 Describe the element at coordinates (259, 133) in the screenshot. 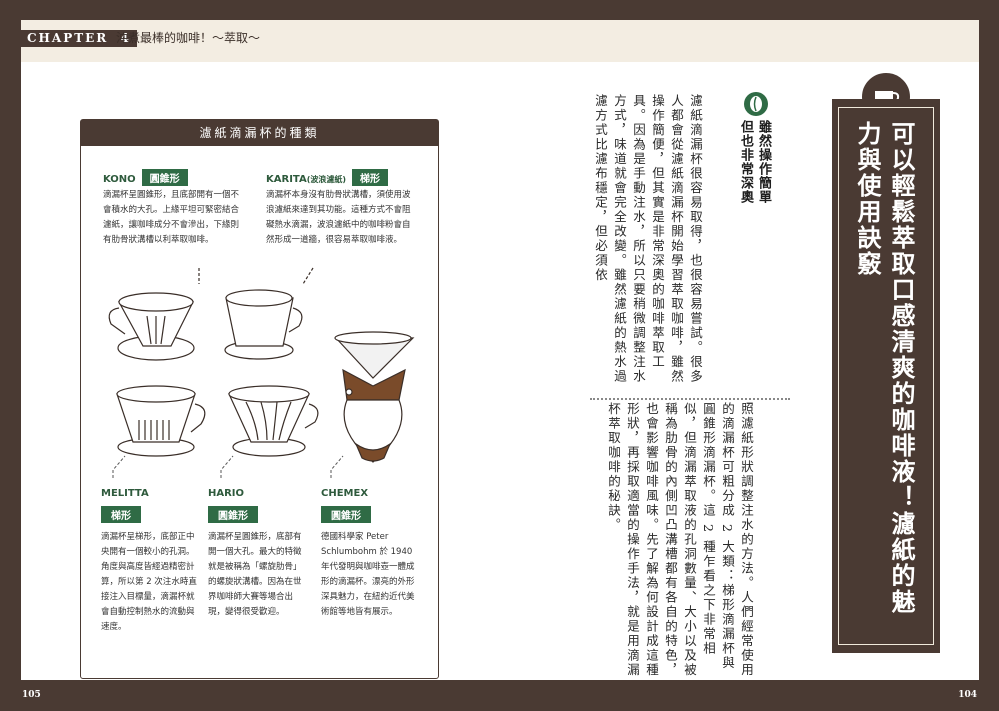

I see `box-title: 濾紙滴漏杯的種類` at that location.